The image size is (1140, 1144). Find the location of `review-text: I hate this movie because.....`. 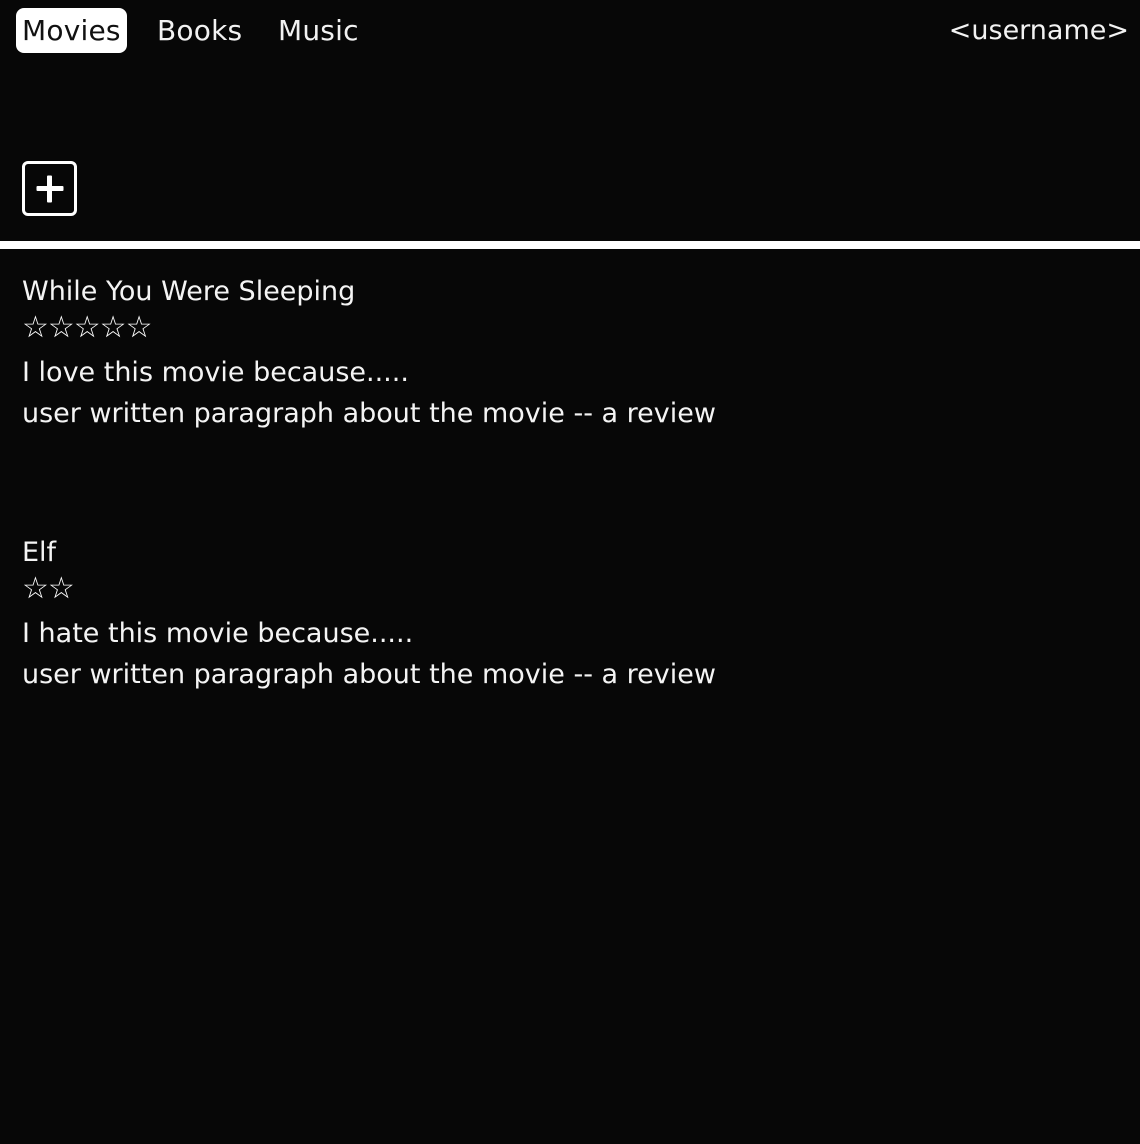

review-text: I hate this movie because..... is located at coordinates (218, 633).